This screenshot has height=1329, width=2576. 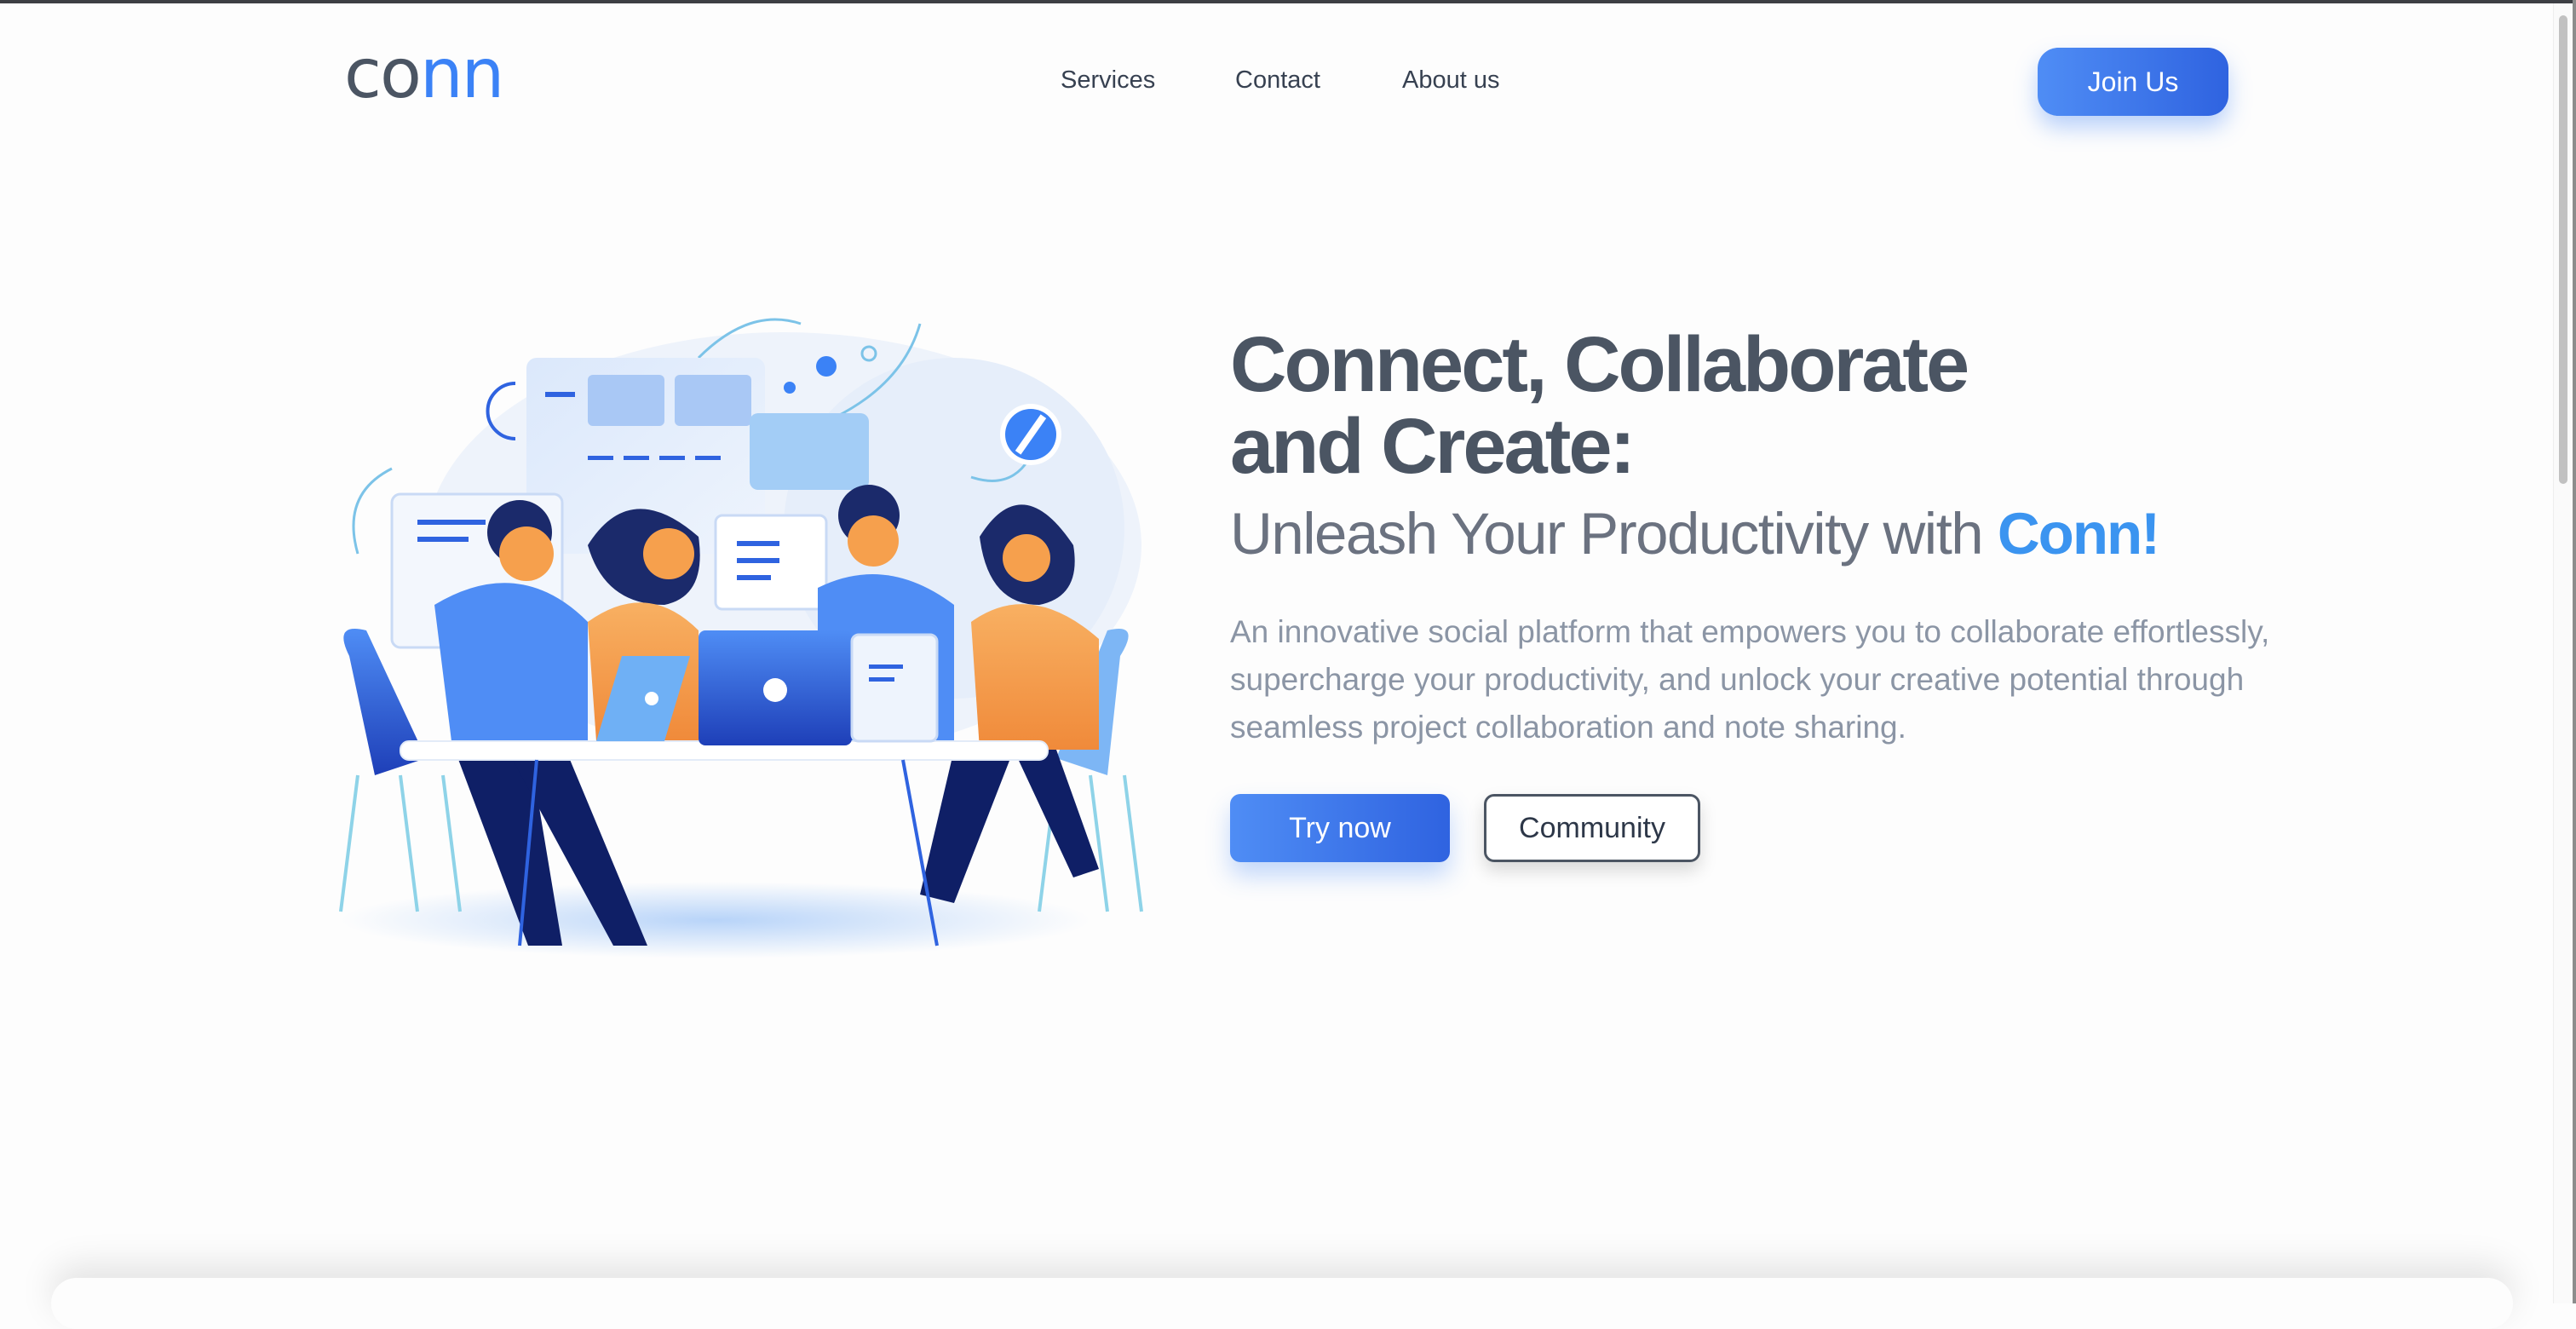 I want to click on scrollbar, so click(x=2563, y=653).